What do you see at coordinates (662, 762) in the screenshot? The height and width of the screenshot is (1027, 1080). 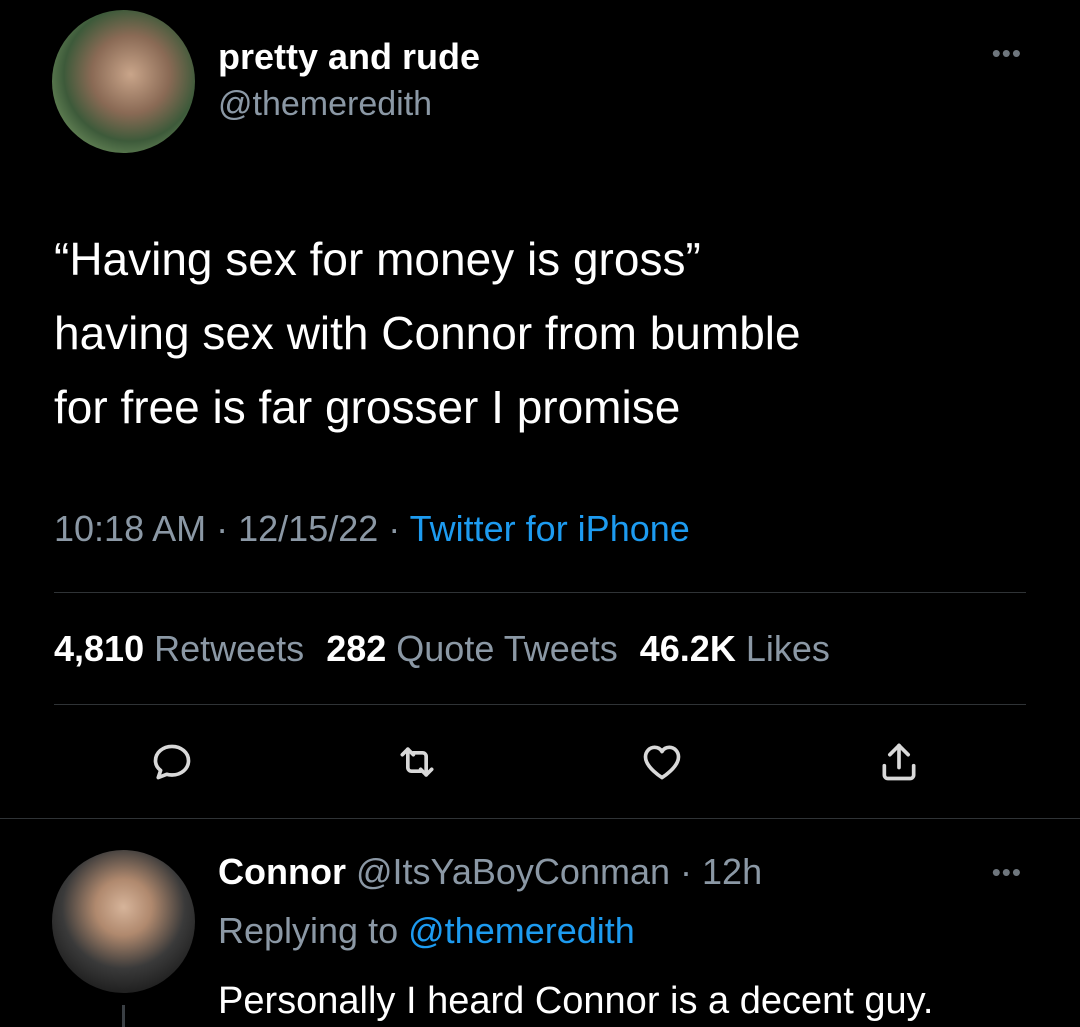 I see `heart-icon` at bounding box center [662, 762].